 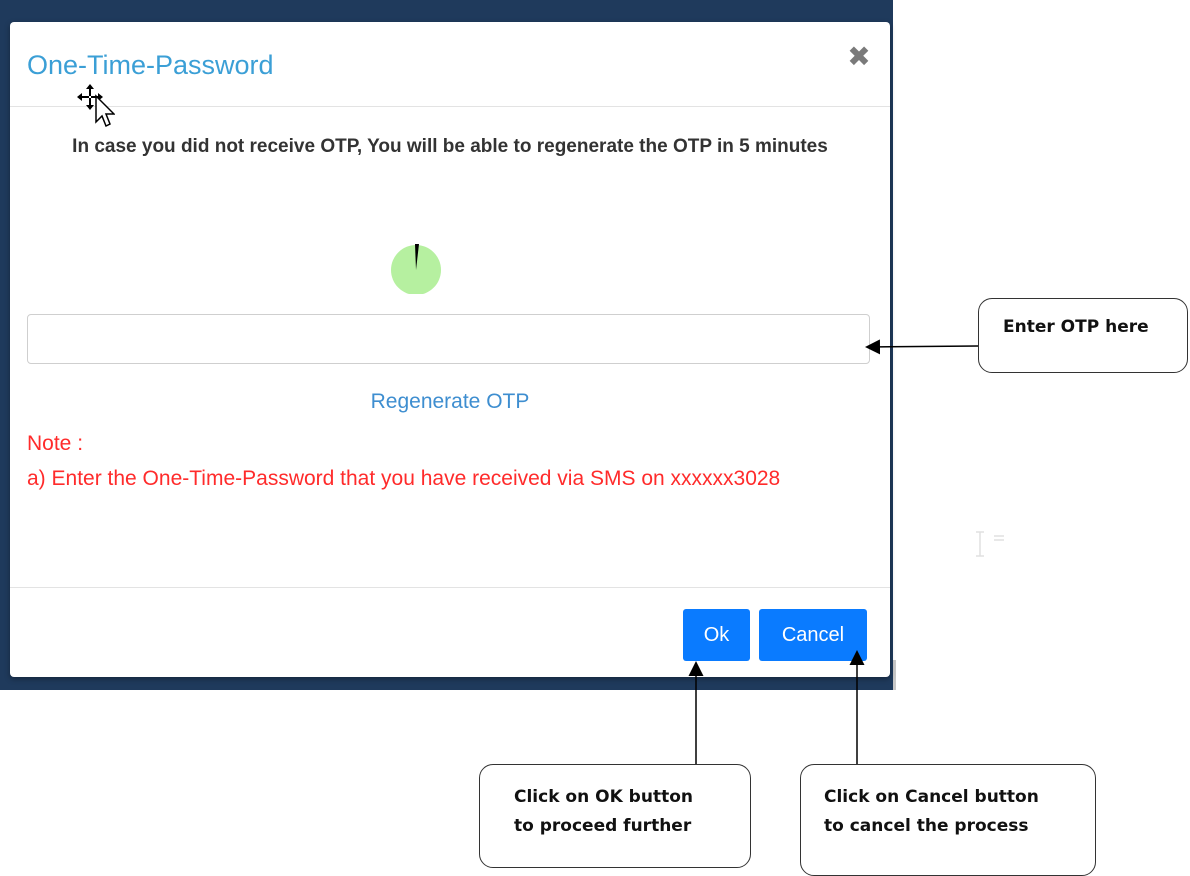 What do you see at coordinates (150, 65) in the screenshot?
I see `modal-title: One-Time-Password` at bounding box center [150, 65].